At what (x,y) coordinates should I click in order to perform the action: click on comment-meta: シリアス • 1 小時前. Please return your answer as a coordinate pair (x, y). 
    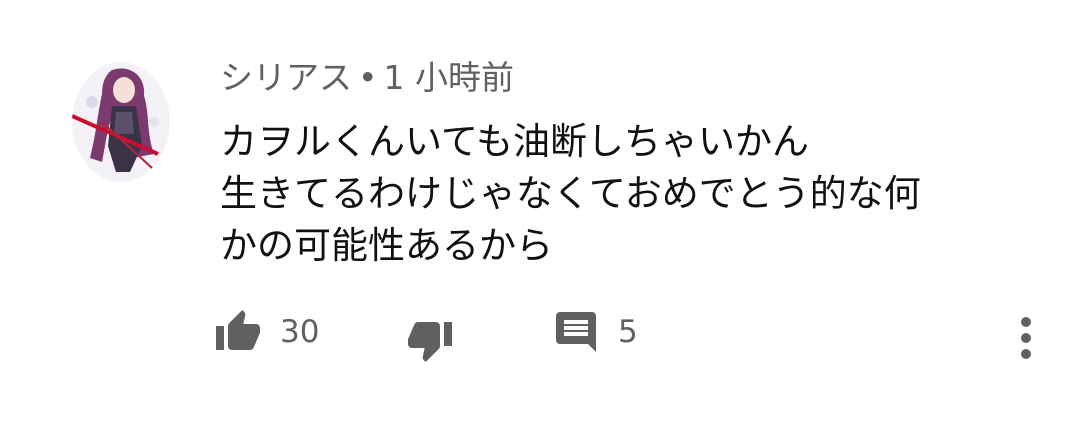
    Looking at the image, I should click on (367, 78).